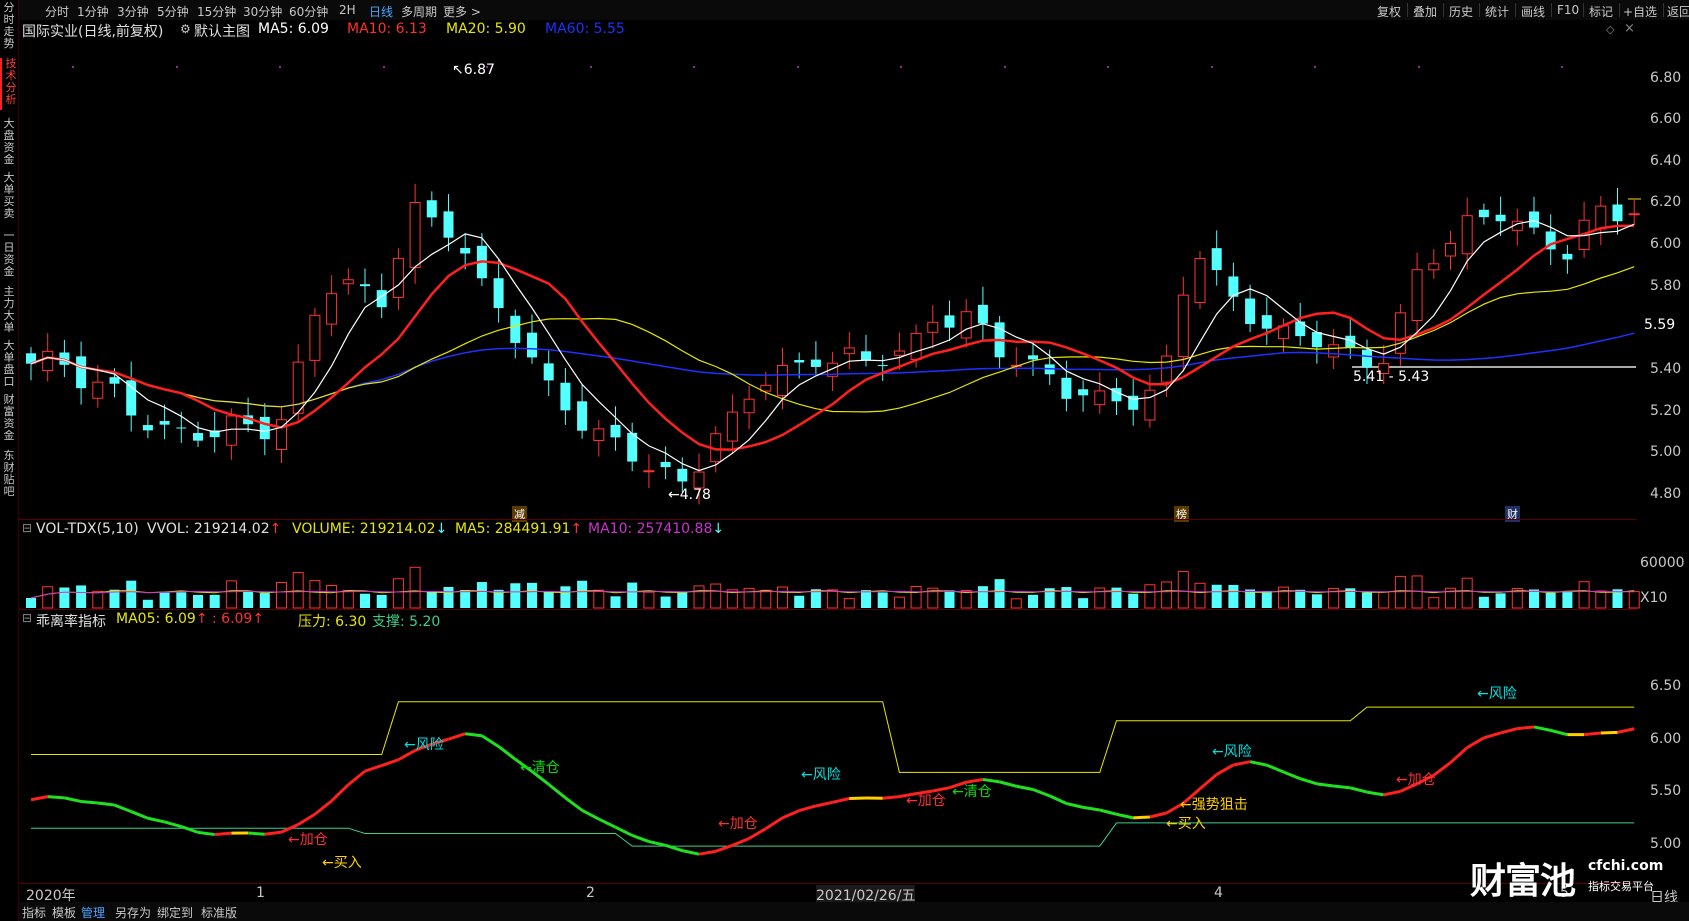  What do you see at coordinates (260, 893) in the screenshot?
I see `date-tick: 1` at bounding box center [260, 893].